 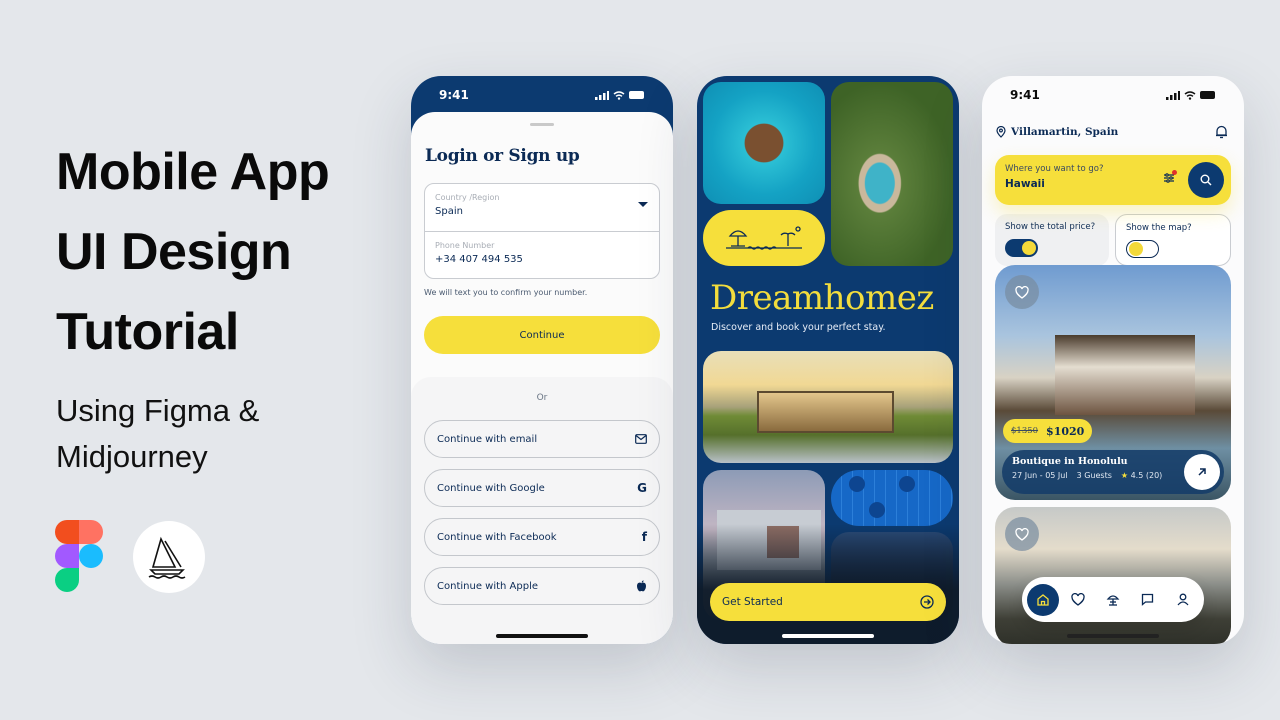 I want to click on nav-messages, so click(x=1148, y=600).